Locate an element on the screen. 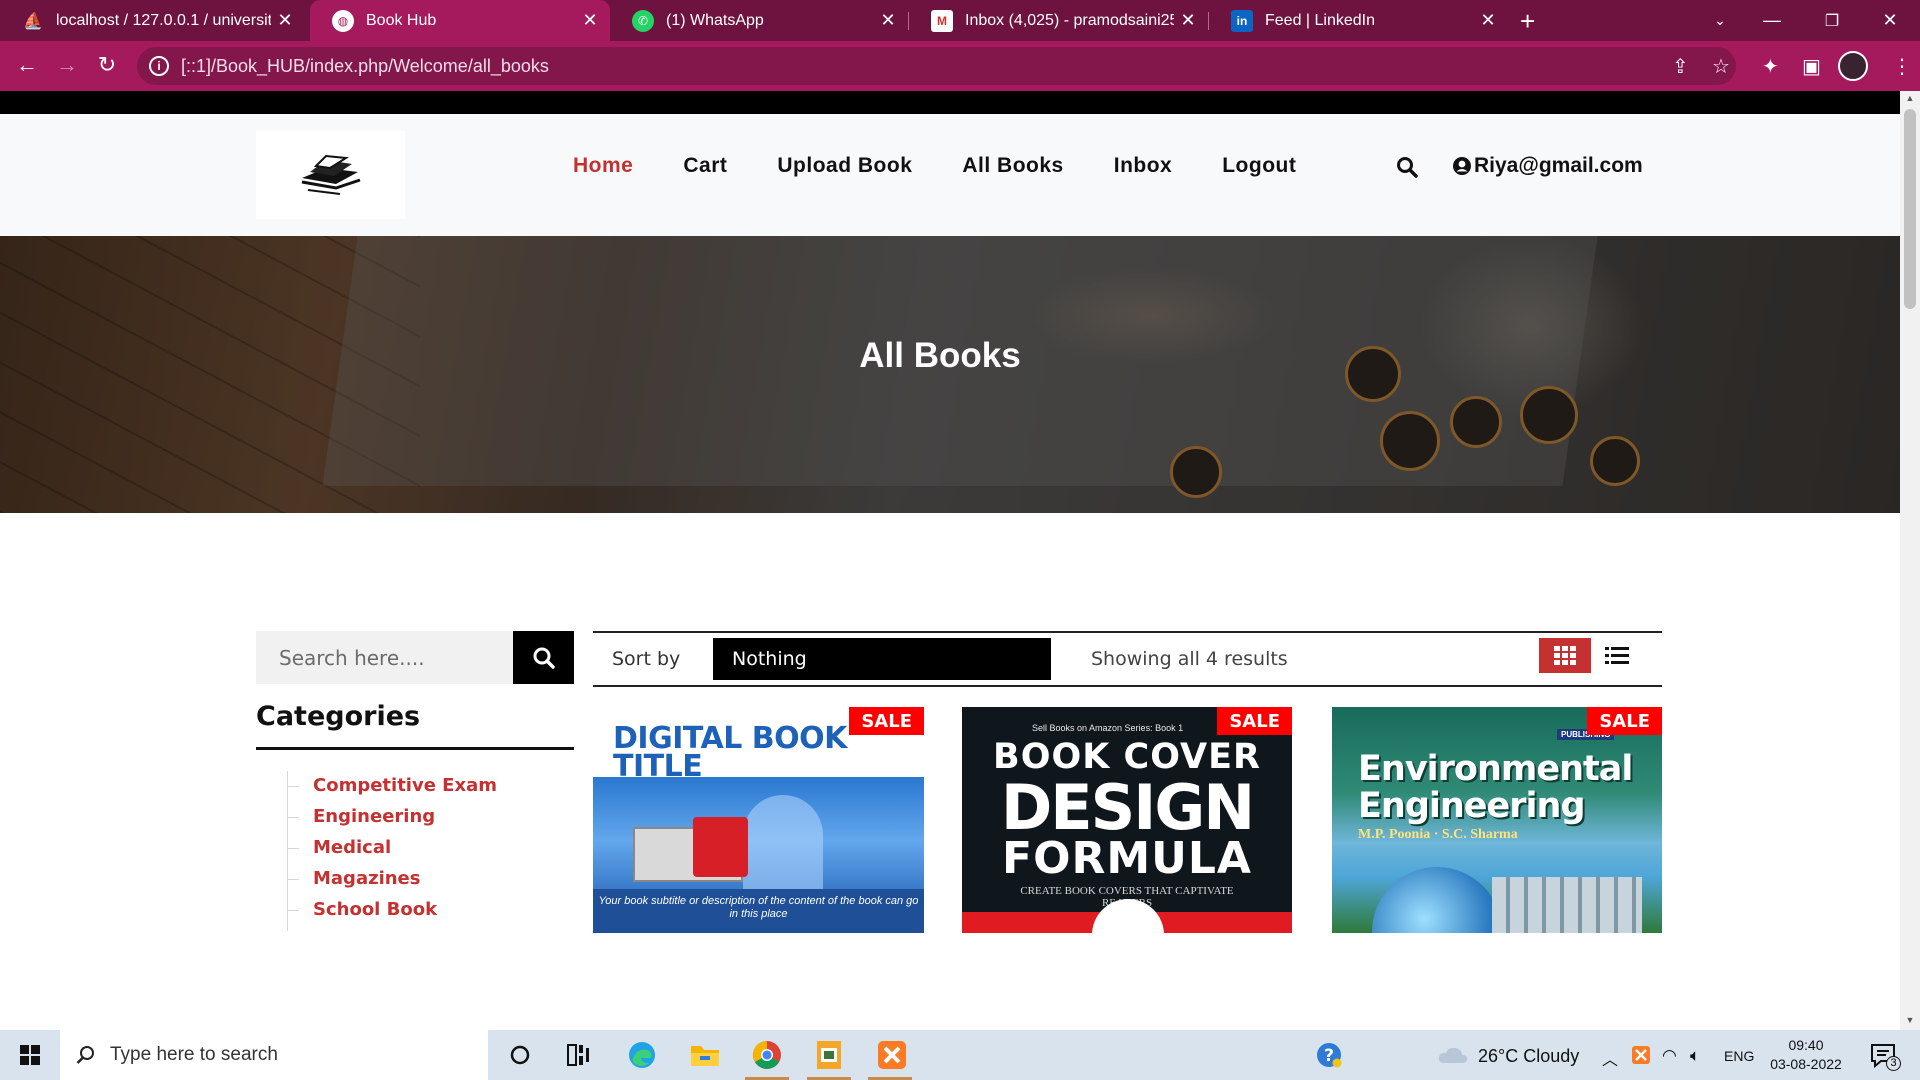 The image size is (1920, 1080). grid-view-button is located at coordinates (1565, 655).